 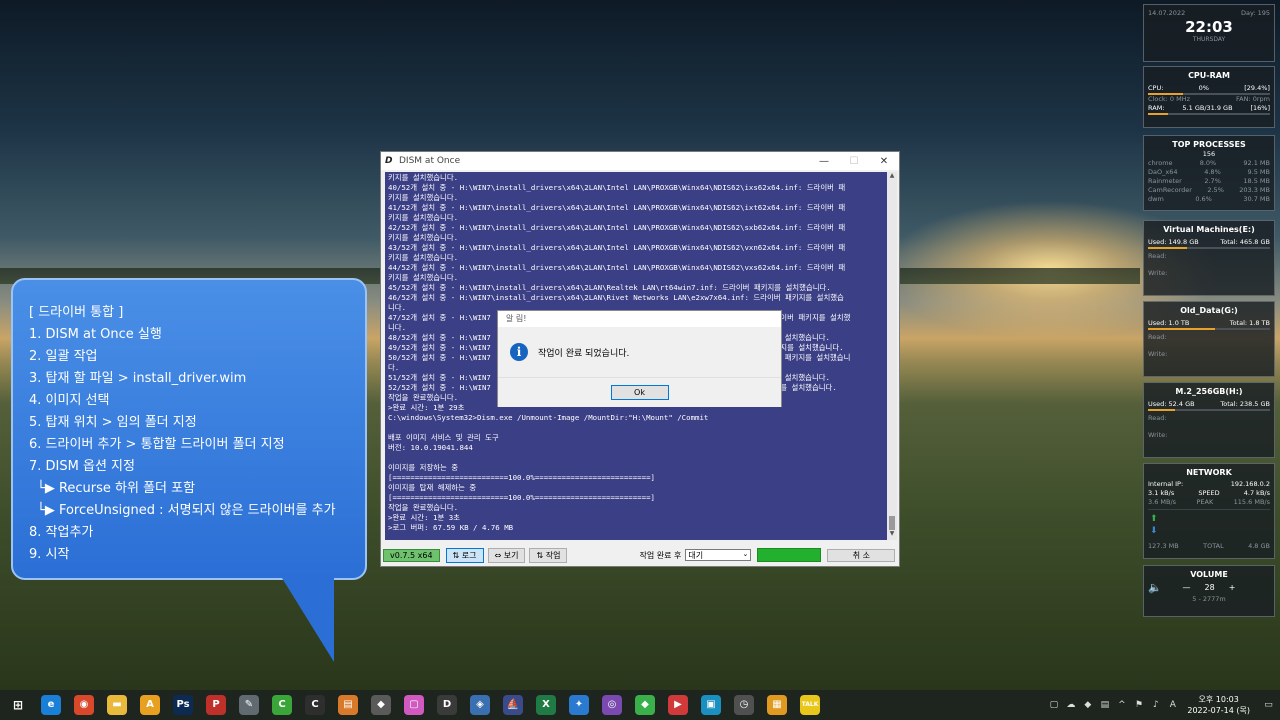 I want to click on notification-icon: ▭, so click(x=1268, y=705).